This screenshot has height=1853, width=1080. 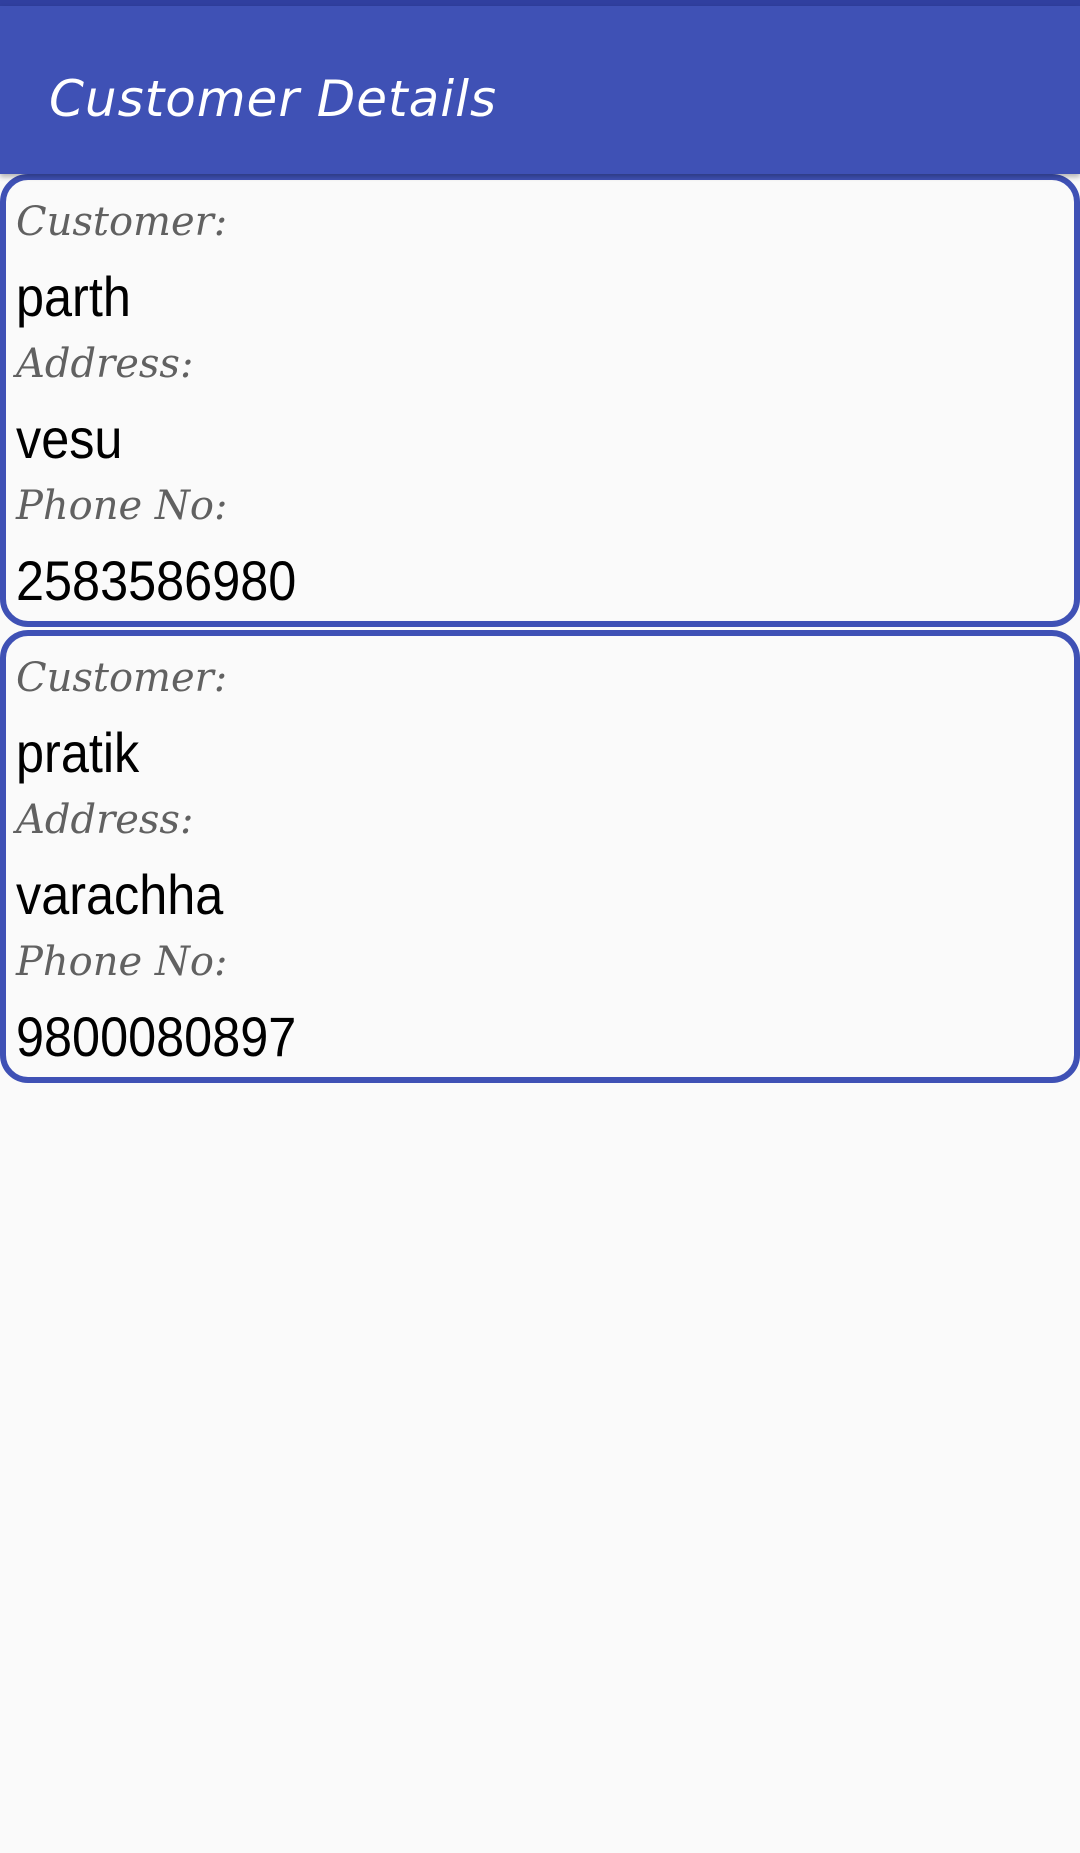 What do you see at coordinates (273, 99) in the screenshot?
I see `page-title: Customer Details` at bounding box center [273, 99].